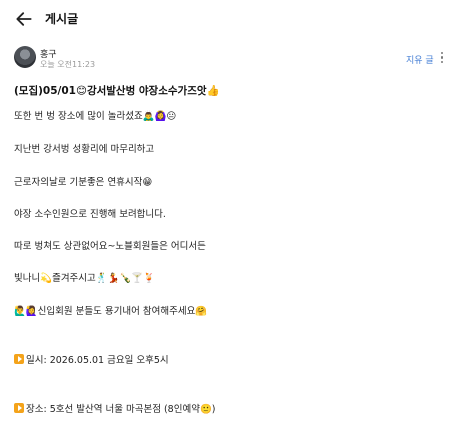  I want to click on line-text: 근로자의날로 기분좋은 연휴시작, so click(78, 182).